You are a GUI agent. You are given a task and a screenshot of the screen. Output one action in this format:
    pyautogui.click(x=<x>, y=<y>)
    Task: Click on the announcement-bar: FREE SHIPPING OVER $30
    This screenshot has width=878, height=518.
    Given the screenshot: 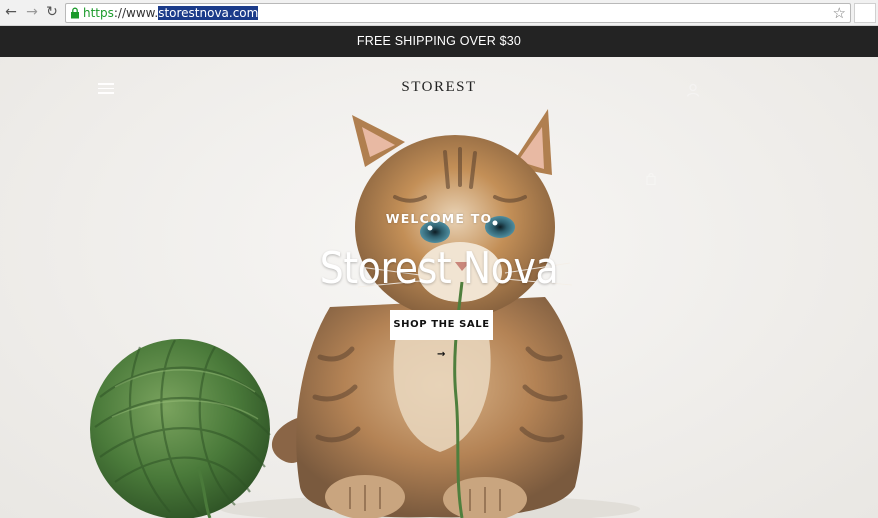 What is the action you would take?
    pyautogui.click(x=439, y=41)
    